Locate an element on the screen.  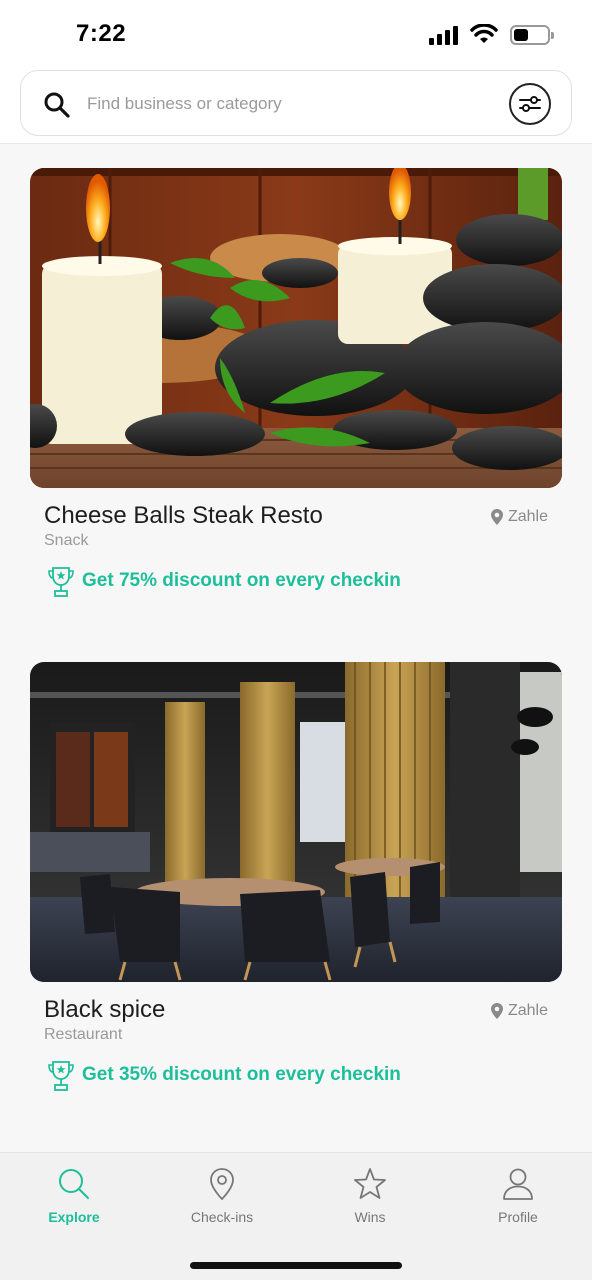
nav-check-ins: Check-ins is located at coordinates (222, 1196).